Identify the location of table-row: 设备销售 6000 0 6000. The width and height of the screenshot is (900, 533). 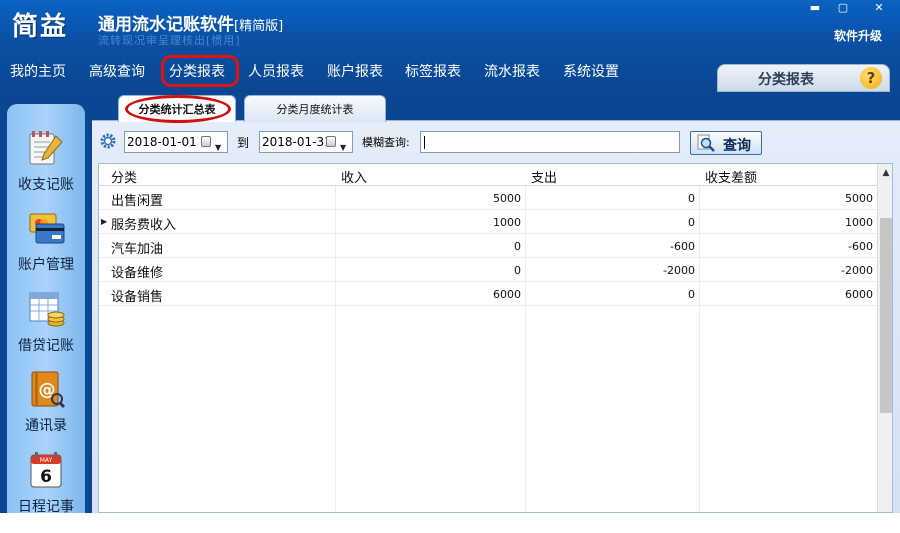
(488, 294).